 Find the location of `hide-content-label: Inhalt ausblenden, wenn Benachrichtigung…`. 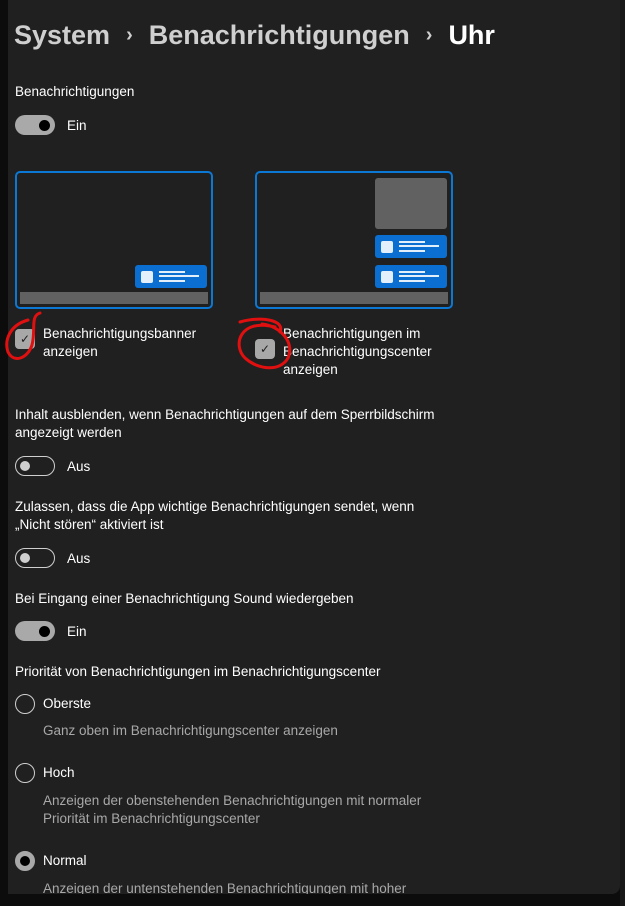

hide-content-label: Inhalt ausblenden, wenn Benachrichtigung… is located at coordinates (225, 423).